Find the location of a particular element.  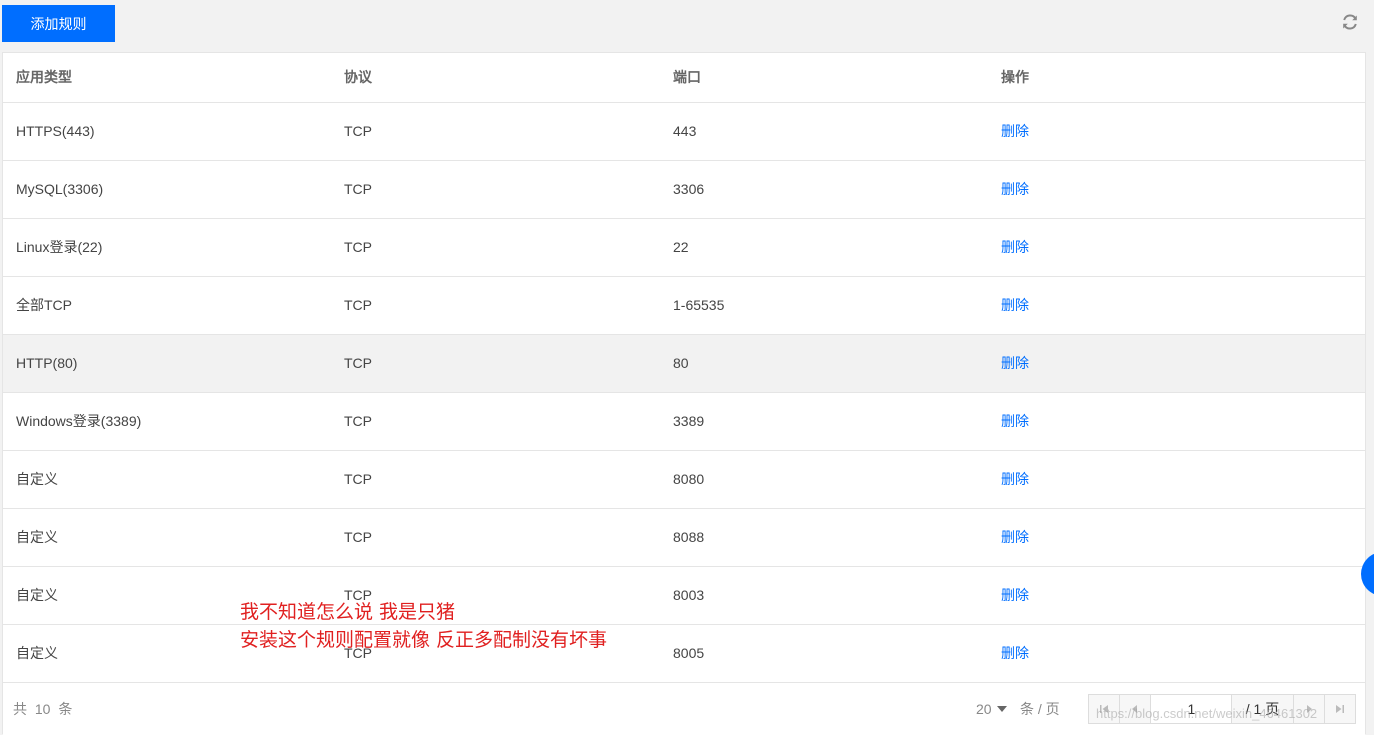

cell-port: 22 is located at coordinates (681, 247).